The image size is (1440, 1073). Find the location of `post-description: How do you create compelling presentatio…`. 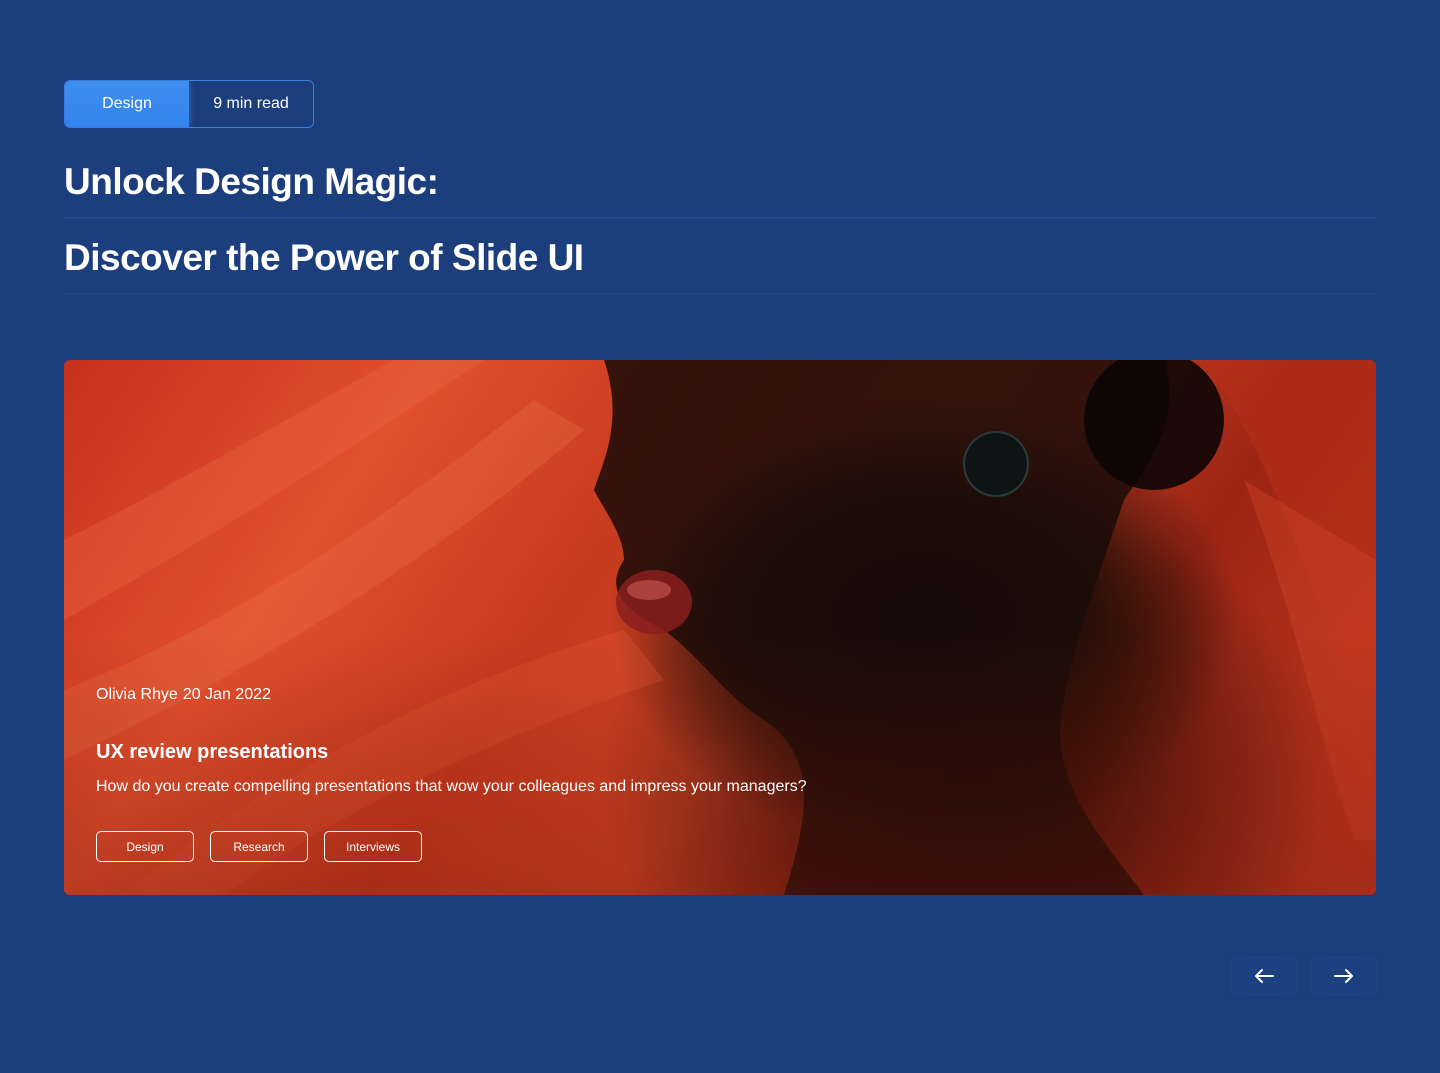

post-description: How do you create compelling presentatio… is located at coordinates (451, 786).